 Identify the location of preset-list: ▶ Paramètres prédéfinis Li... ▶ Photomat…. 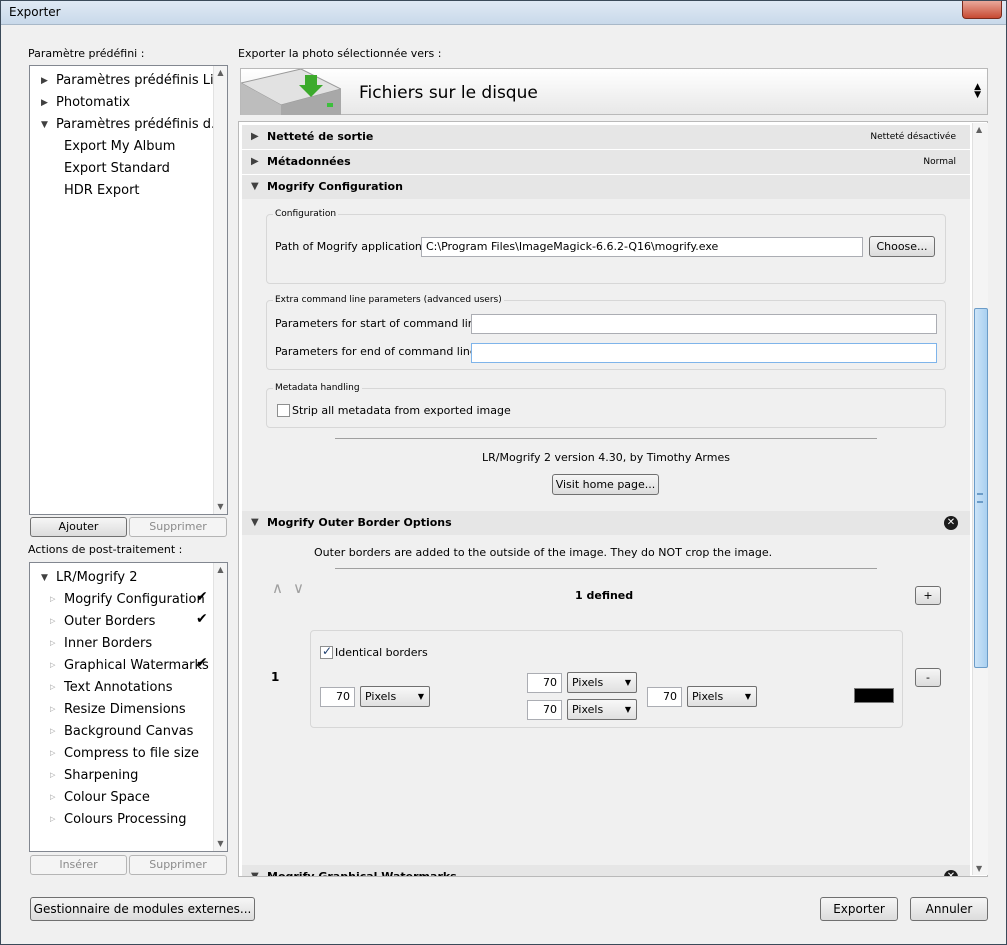
(128, 290).